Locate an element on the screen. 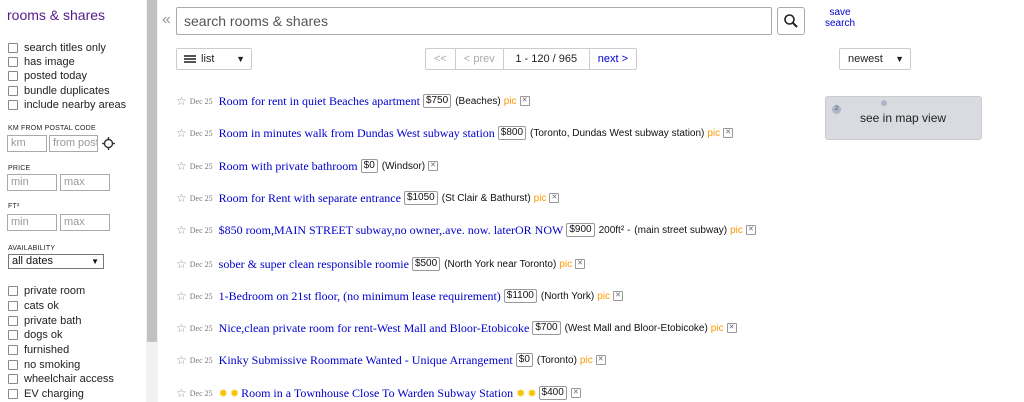 The image size is (1024, 402). private-bath-checkbox: private bath is located at coordinates (44, 321).